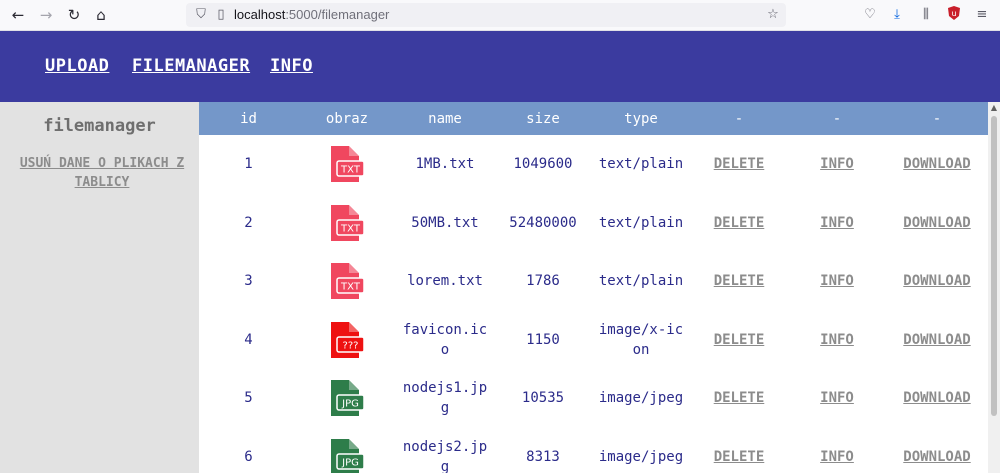 The width and height of the screenshot is (1000, 473). Describe the element at coordinates (337, 14) in the screenshot. I see `url-path: :5000/filemanager` at that location.